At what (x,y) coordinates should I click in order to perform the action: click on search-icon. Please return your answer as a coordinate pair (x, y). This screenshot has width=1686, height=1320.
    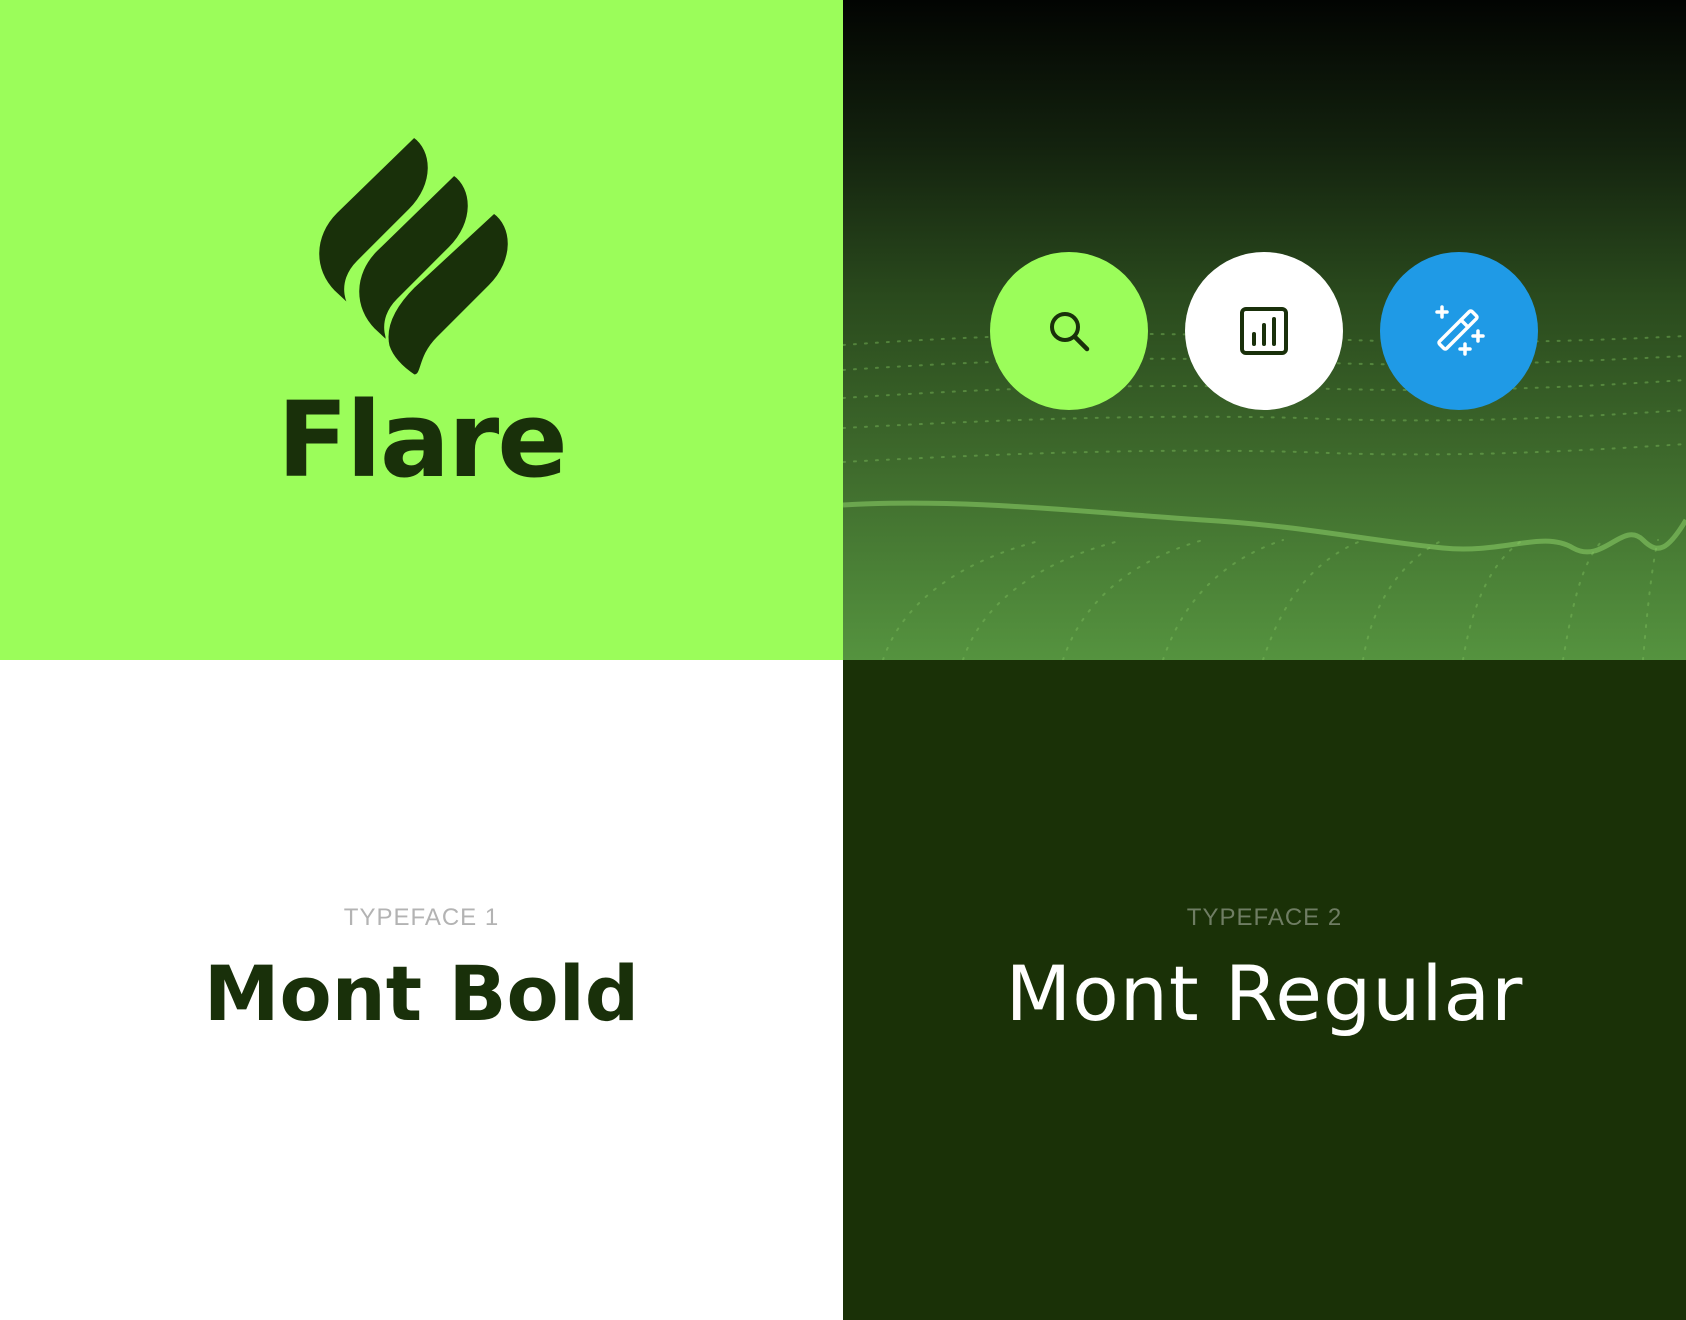
    Looking at the image, I should click on (1070, 332).